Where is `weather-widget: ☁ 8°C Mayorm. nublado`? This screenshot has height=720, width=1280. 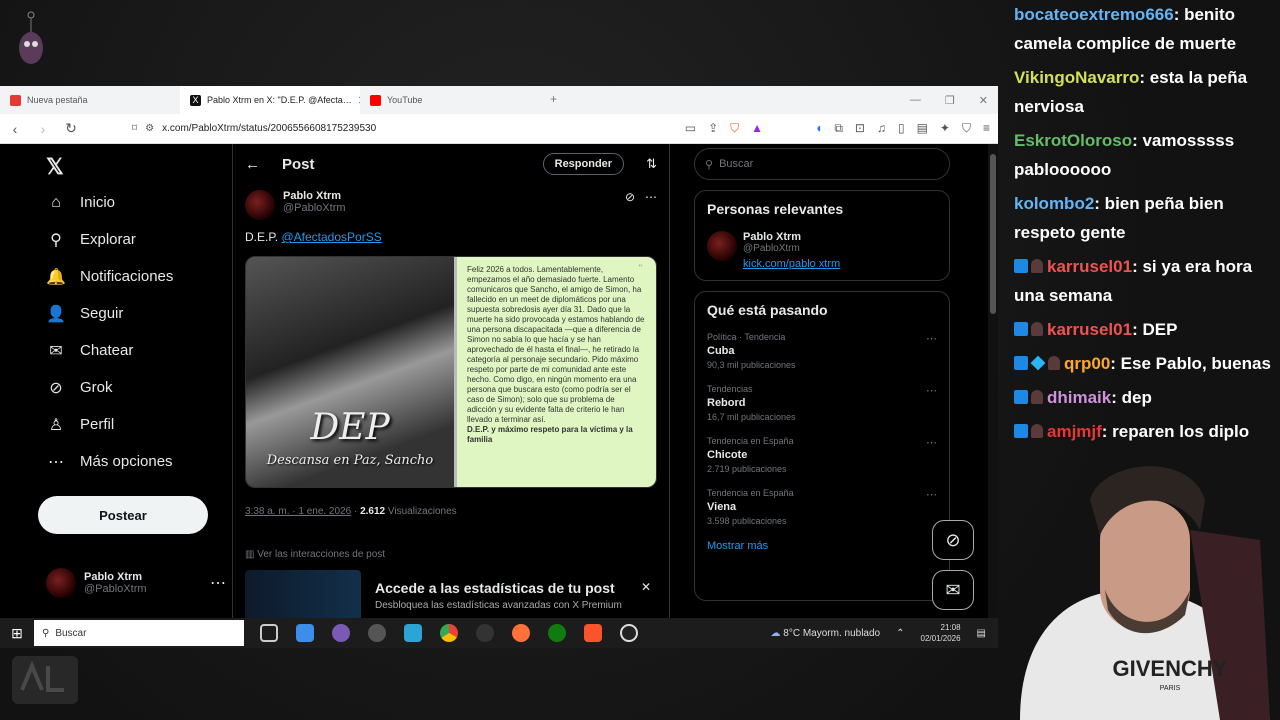
weather-widget: ☁ 8°C Mayorm. nublado is located at coordinates (826, 633).